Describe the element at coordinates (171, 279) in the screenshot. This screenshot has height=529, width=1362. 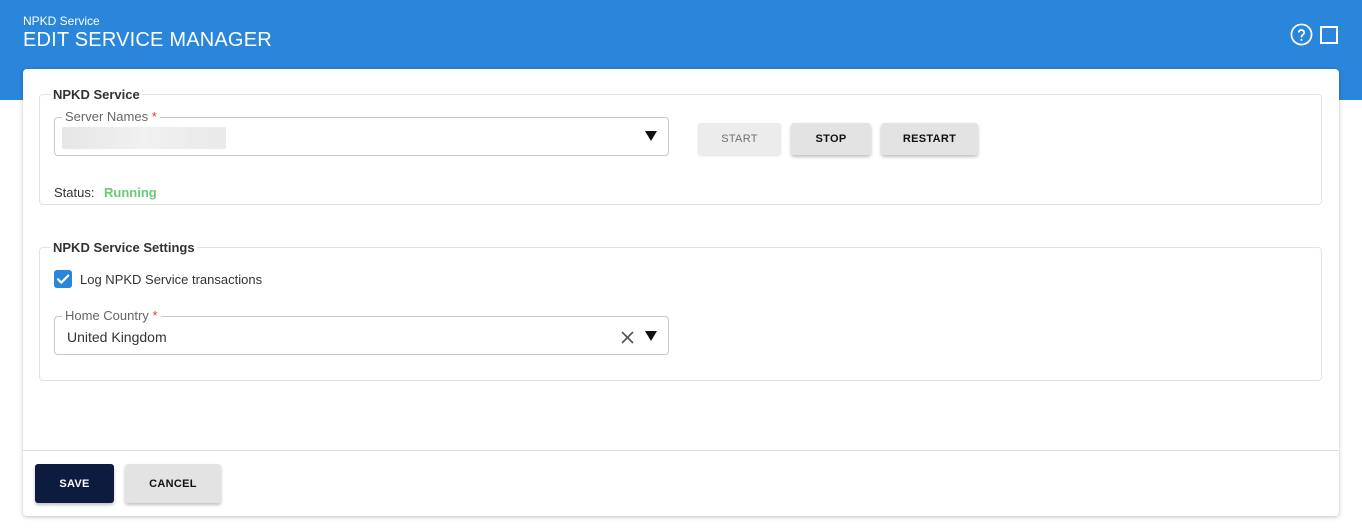
I see `log-transactions-label: Log NPKD Service transactions` at that location.